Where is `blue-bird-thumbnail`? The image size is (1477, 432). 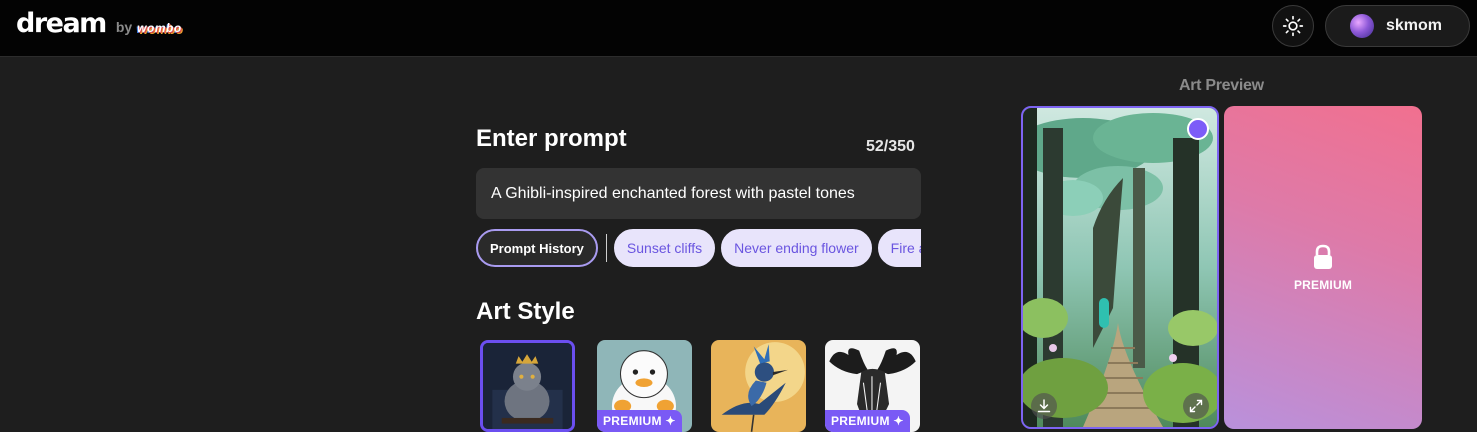 blue-bird-thumbnail is located at coordinates (758, 386).